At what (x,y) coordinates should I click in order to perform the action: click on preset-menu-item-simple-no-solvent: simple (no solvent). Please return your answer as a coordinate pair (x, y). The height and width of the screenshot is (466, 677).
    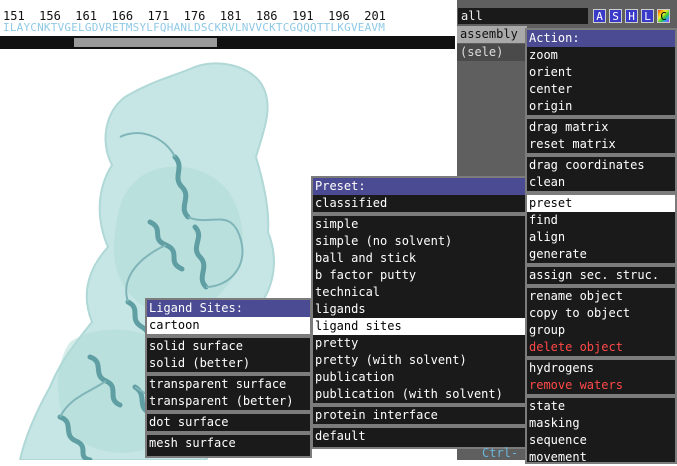
    Looking at the image, I should click on (419, 241).